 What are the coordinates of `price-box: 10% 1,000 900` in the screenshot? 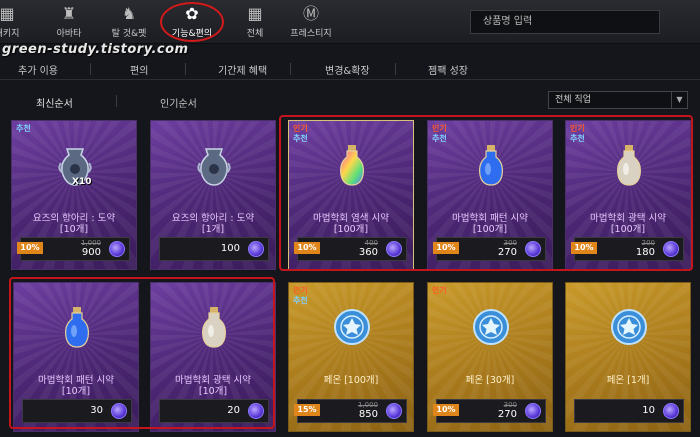 It's located at (73, 249).